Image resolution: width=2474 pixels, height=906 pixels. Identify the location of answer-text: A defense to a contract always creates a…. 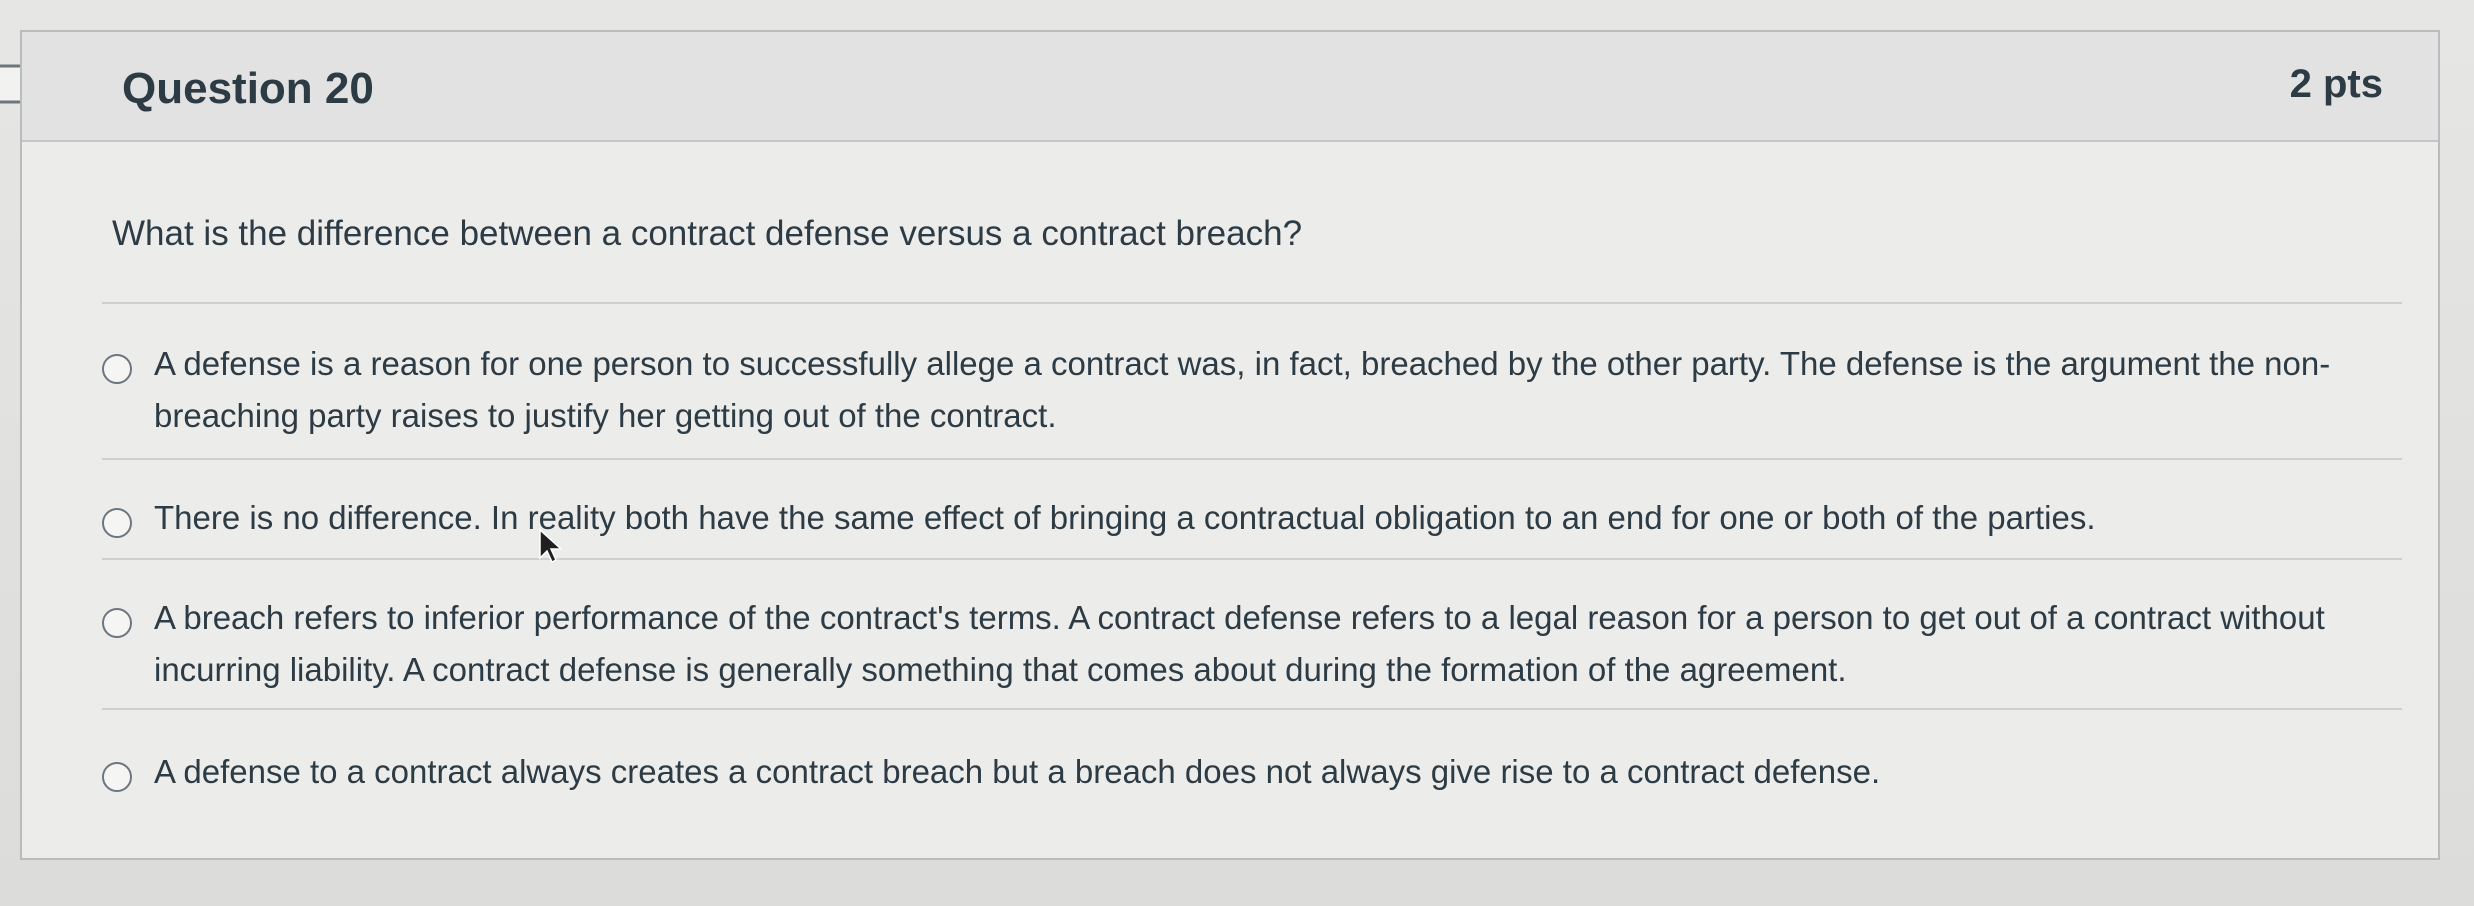
(1017, 771).